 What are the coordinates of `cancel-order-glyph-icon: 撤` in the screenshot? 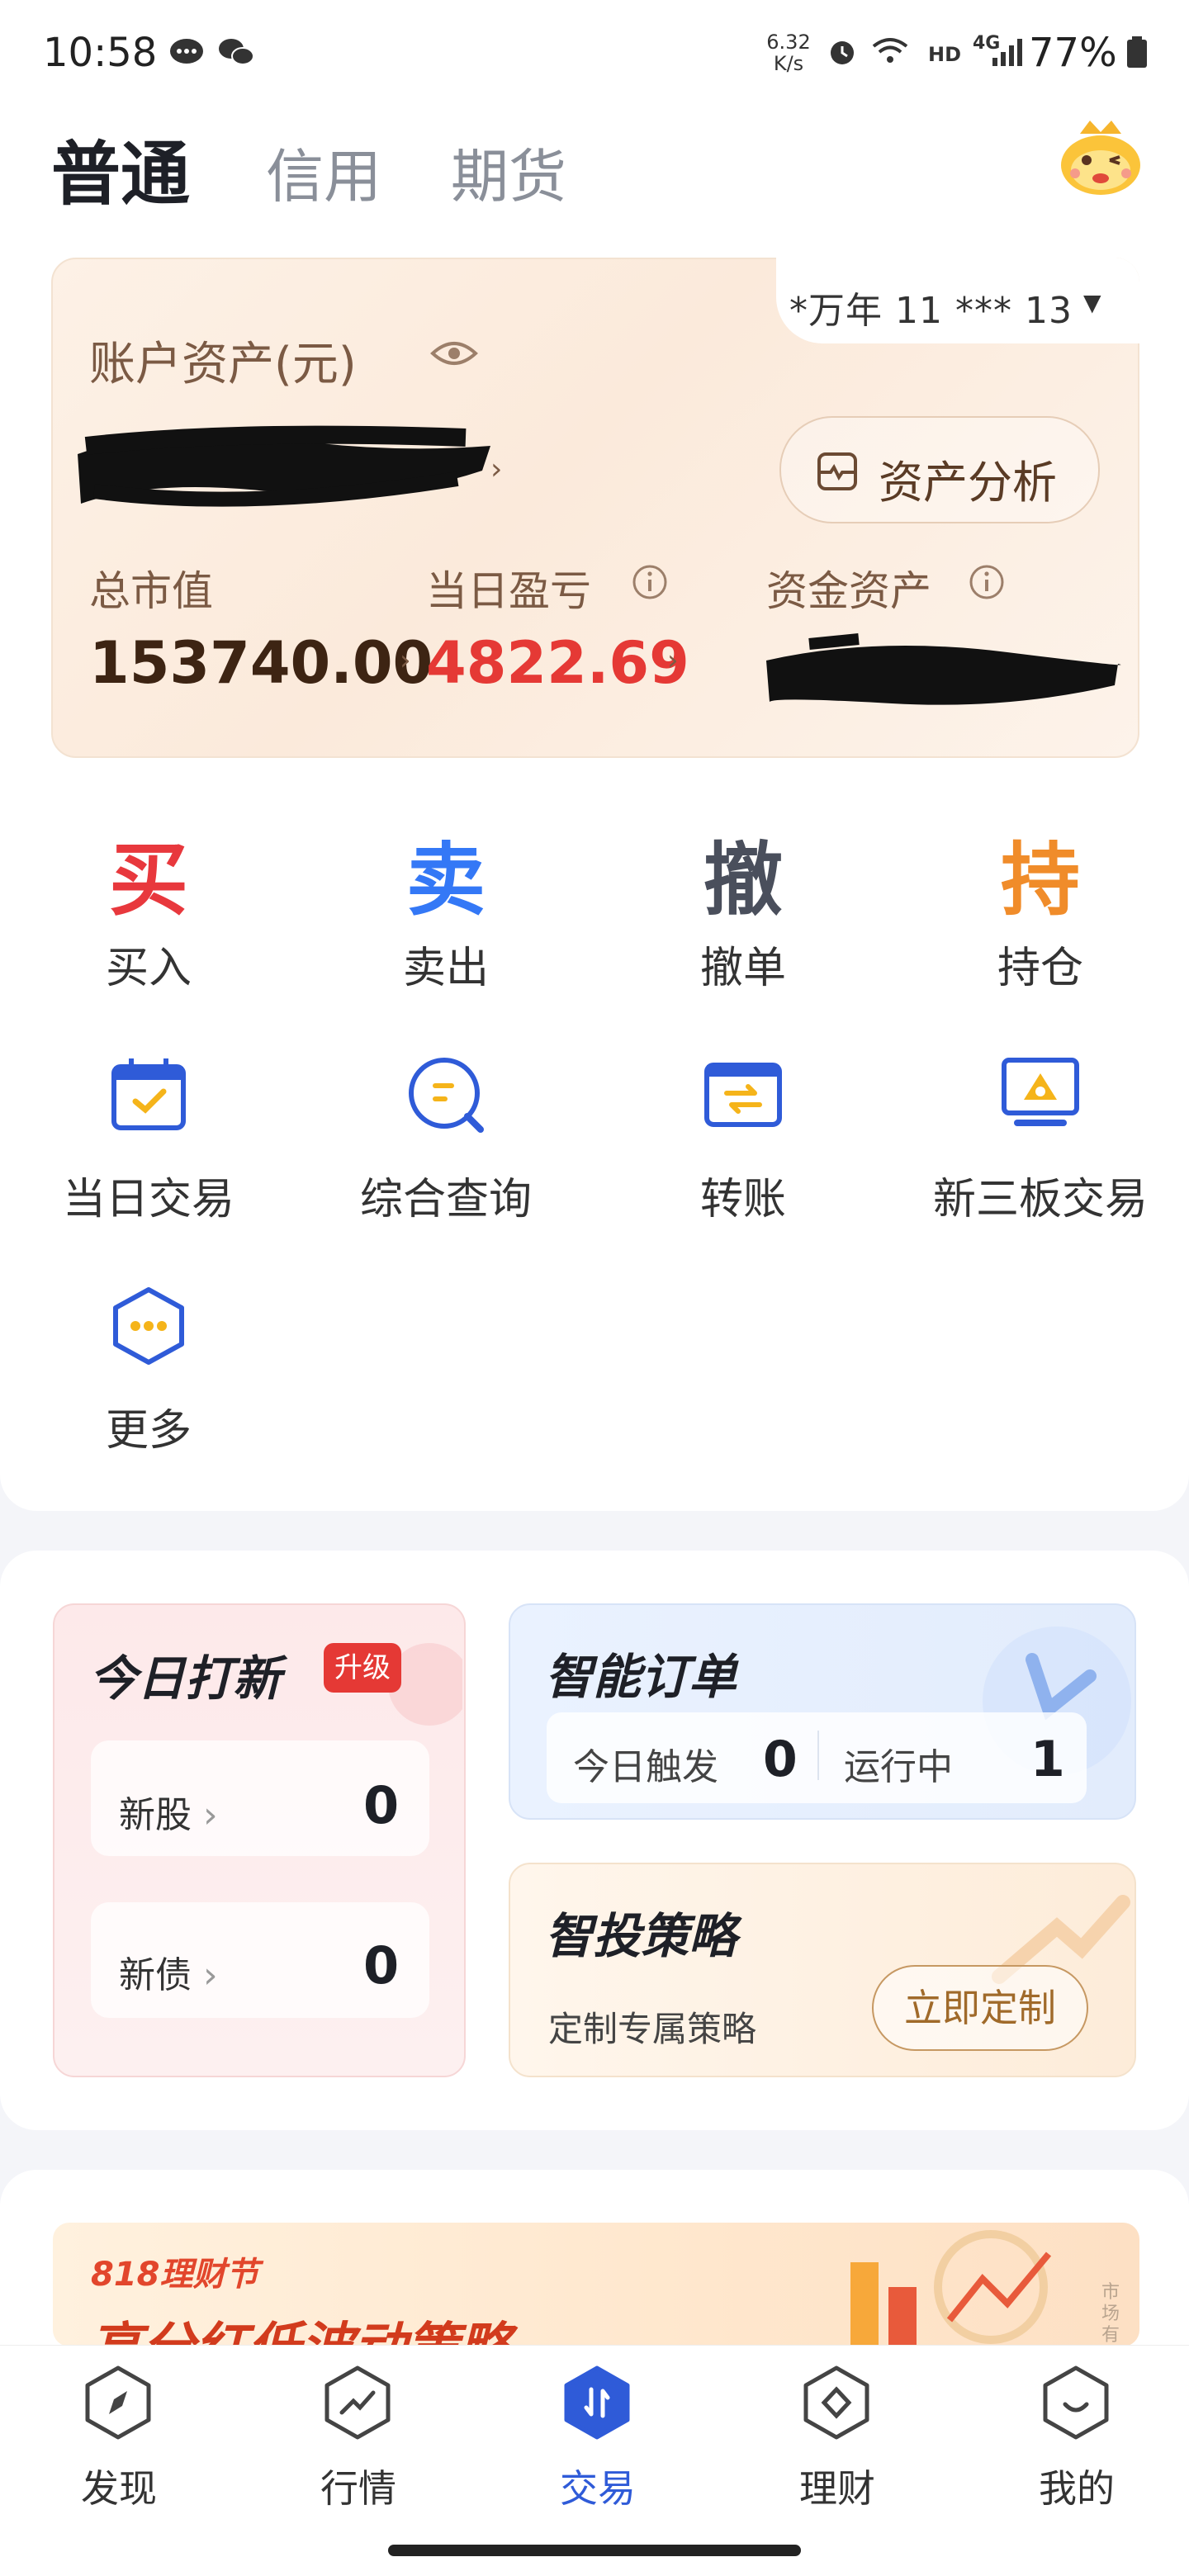 It's located at (743, 873).